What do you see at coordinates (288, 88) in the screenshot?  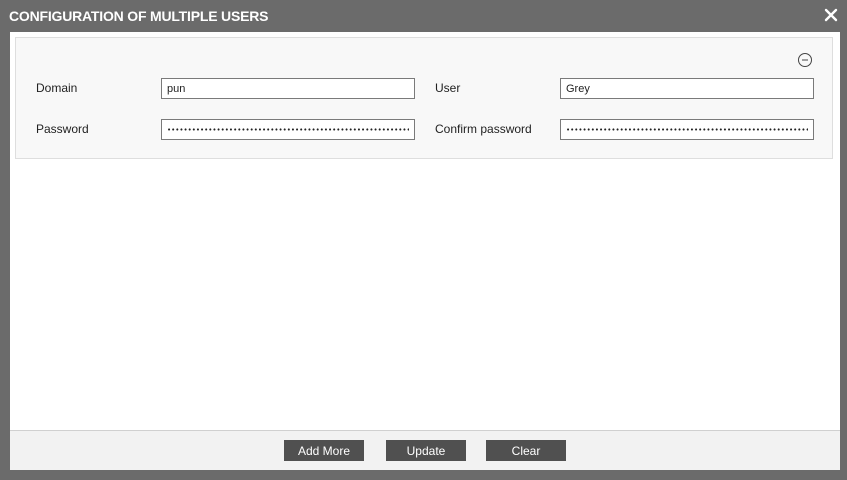 I see `domain-input` at bounding box center [288, 88].